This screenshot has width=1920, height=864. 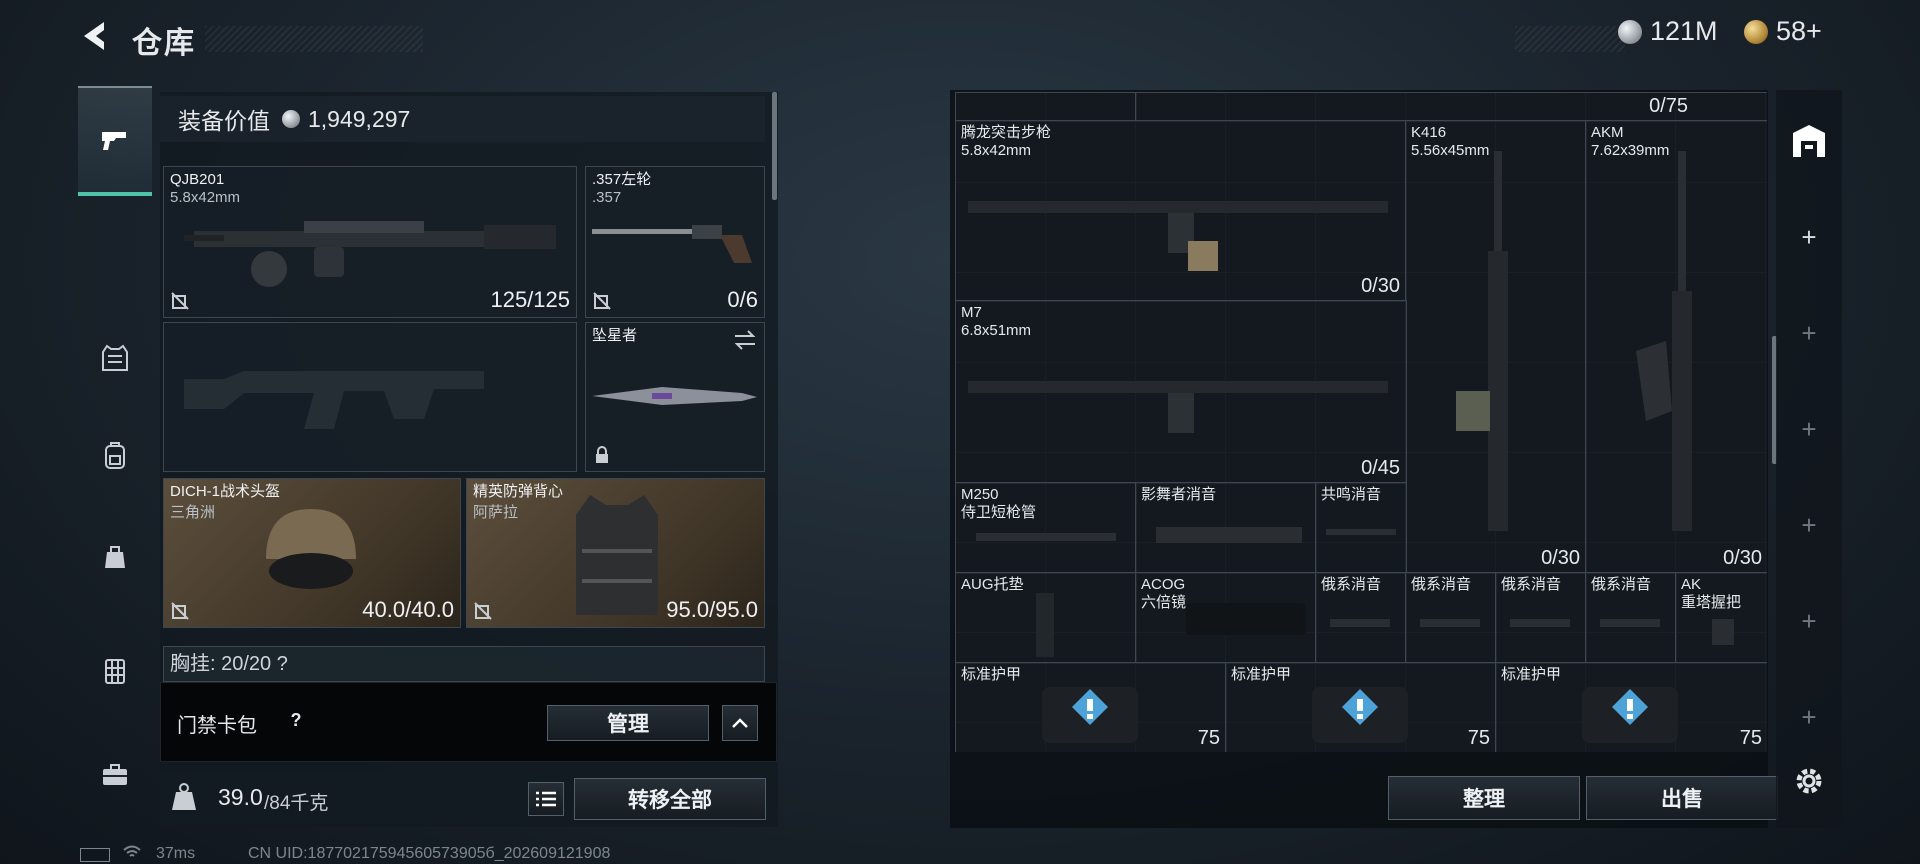 What do you see at coordinates (1531, 674) in the screenshot?
I see `item-name: 标准护甲` at bounding box center [1531, 674].